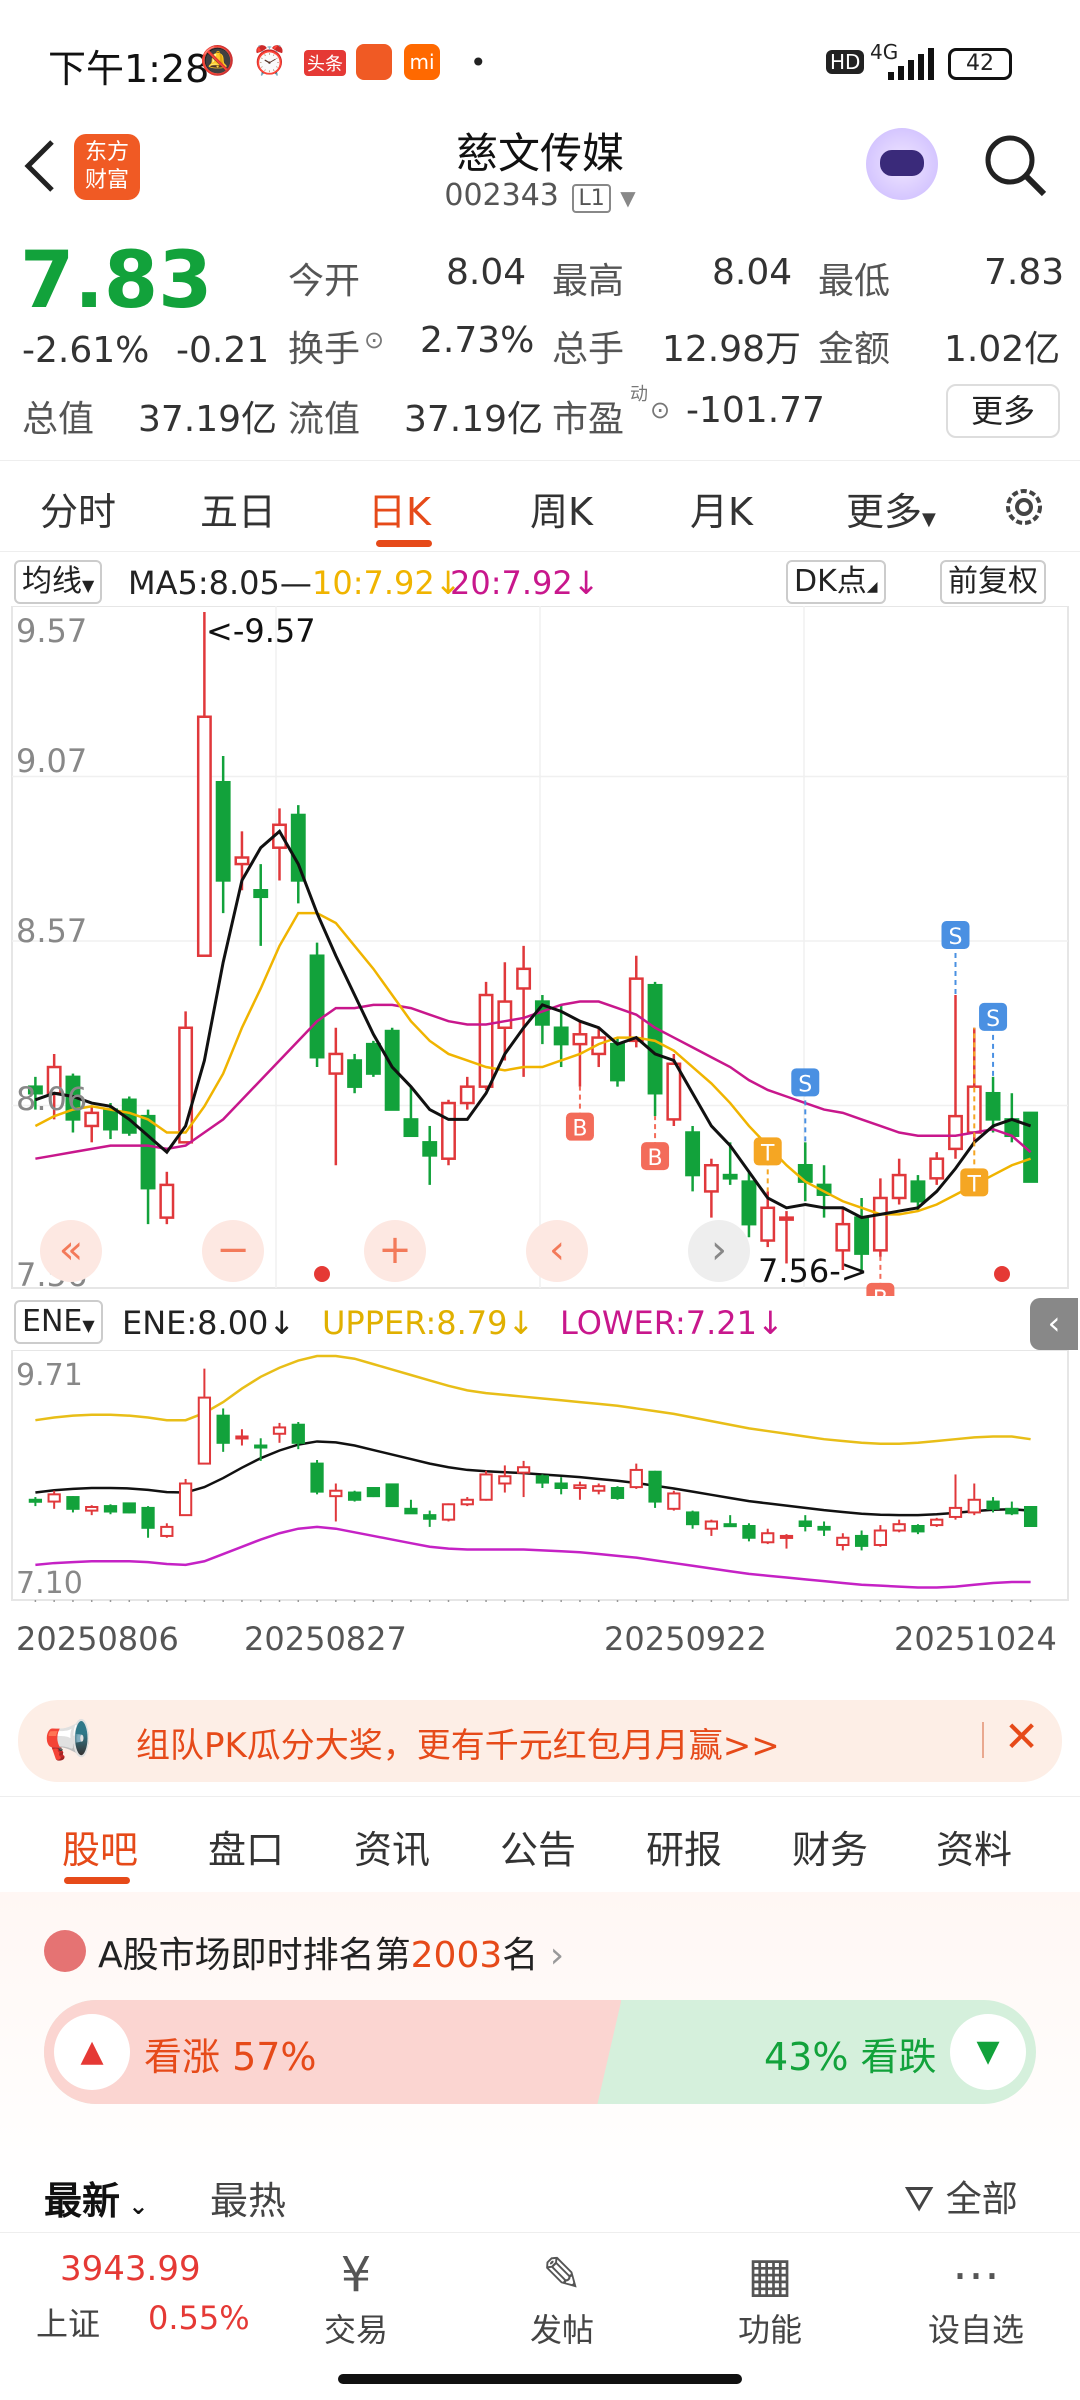 This screenshot has width=1080, height=2400. What do you see at coordinates (830, 1846) in the screenshot?
I see `tab-finance: 财务` at bounding box center [830, 1846].